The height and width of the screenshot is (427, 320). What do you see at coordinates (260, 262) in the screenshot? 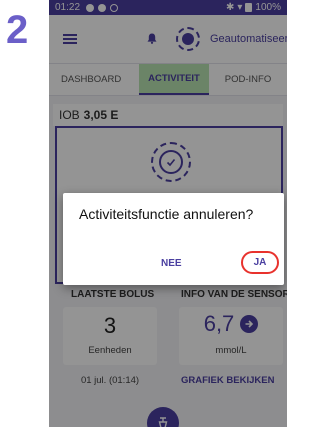
I see `yes-button: JA` at bounding box center [260, 262].